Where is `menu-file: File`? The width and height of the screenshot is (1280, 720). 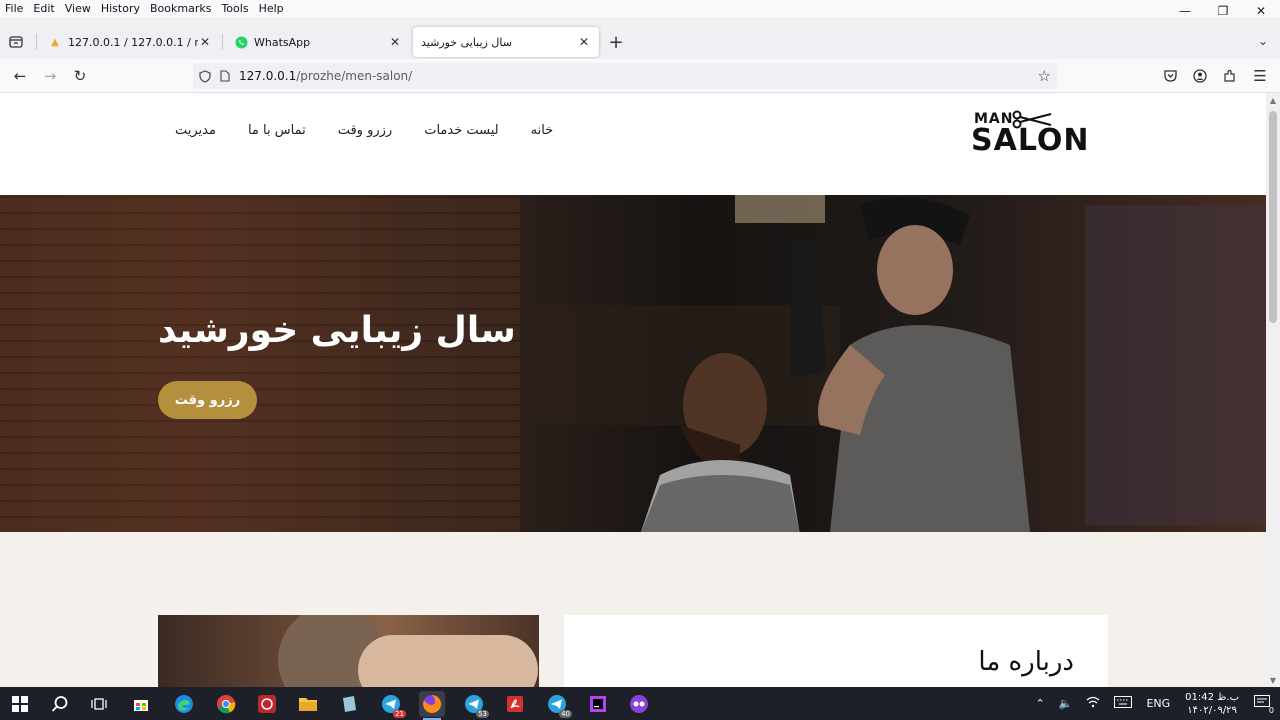 menu-file: File is located at coordinates (14, 8).